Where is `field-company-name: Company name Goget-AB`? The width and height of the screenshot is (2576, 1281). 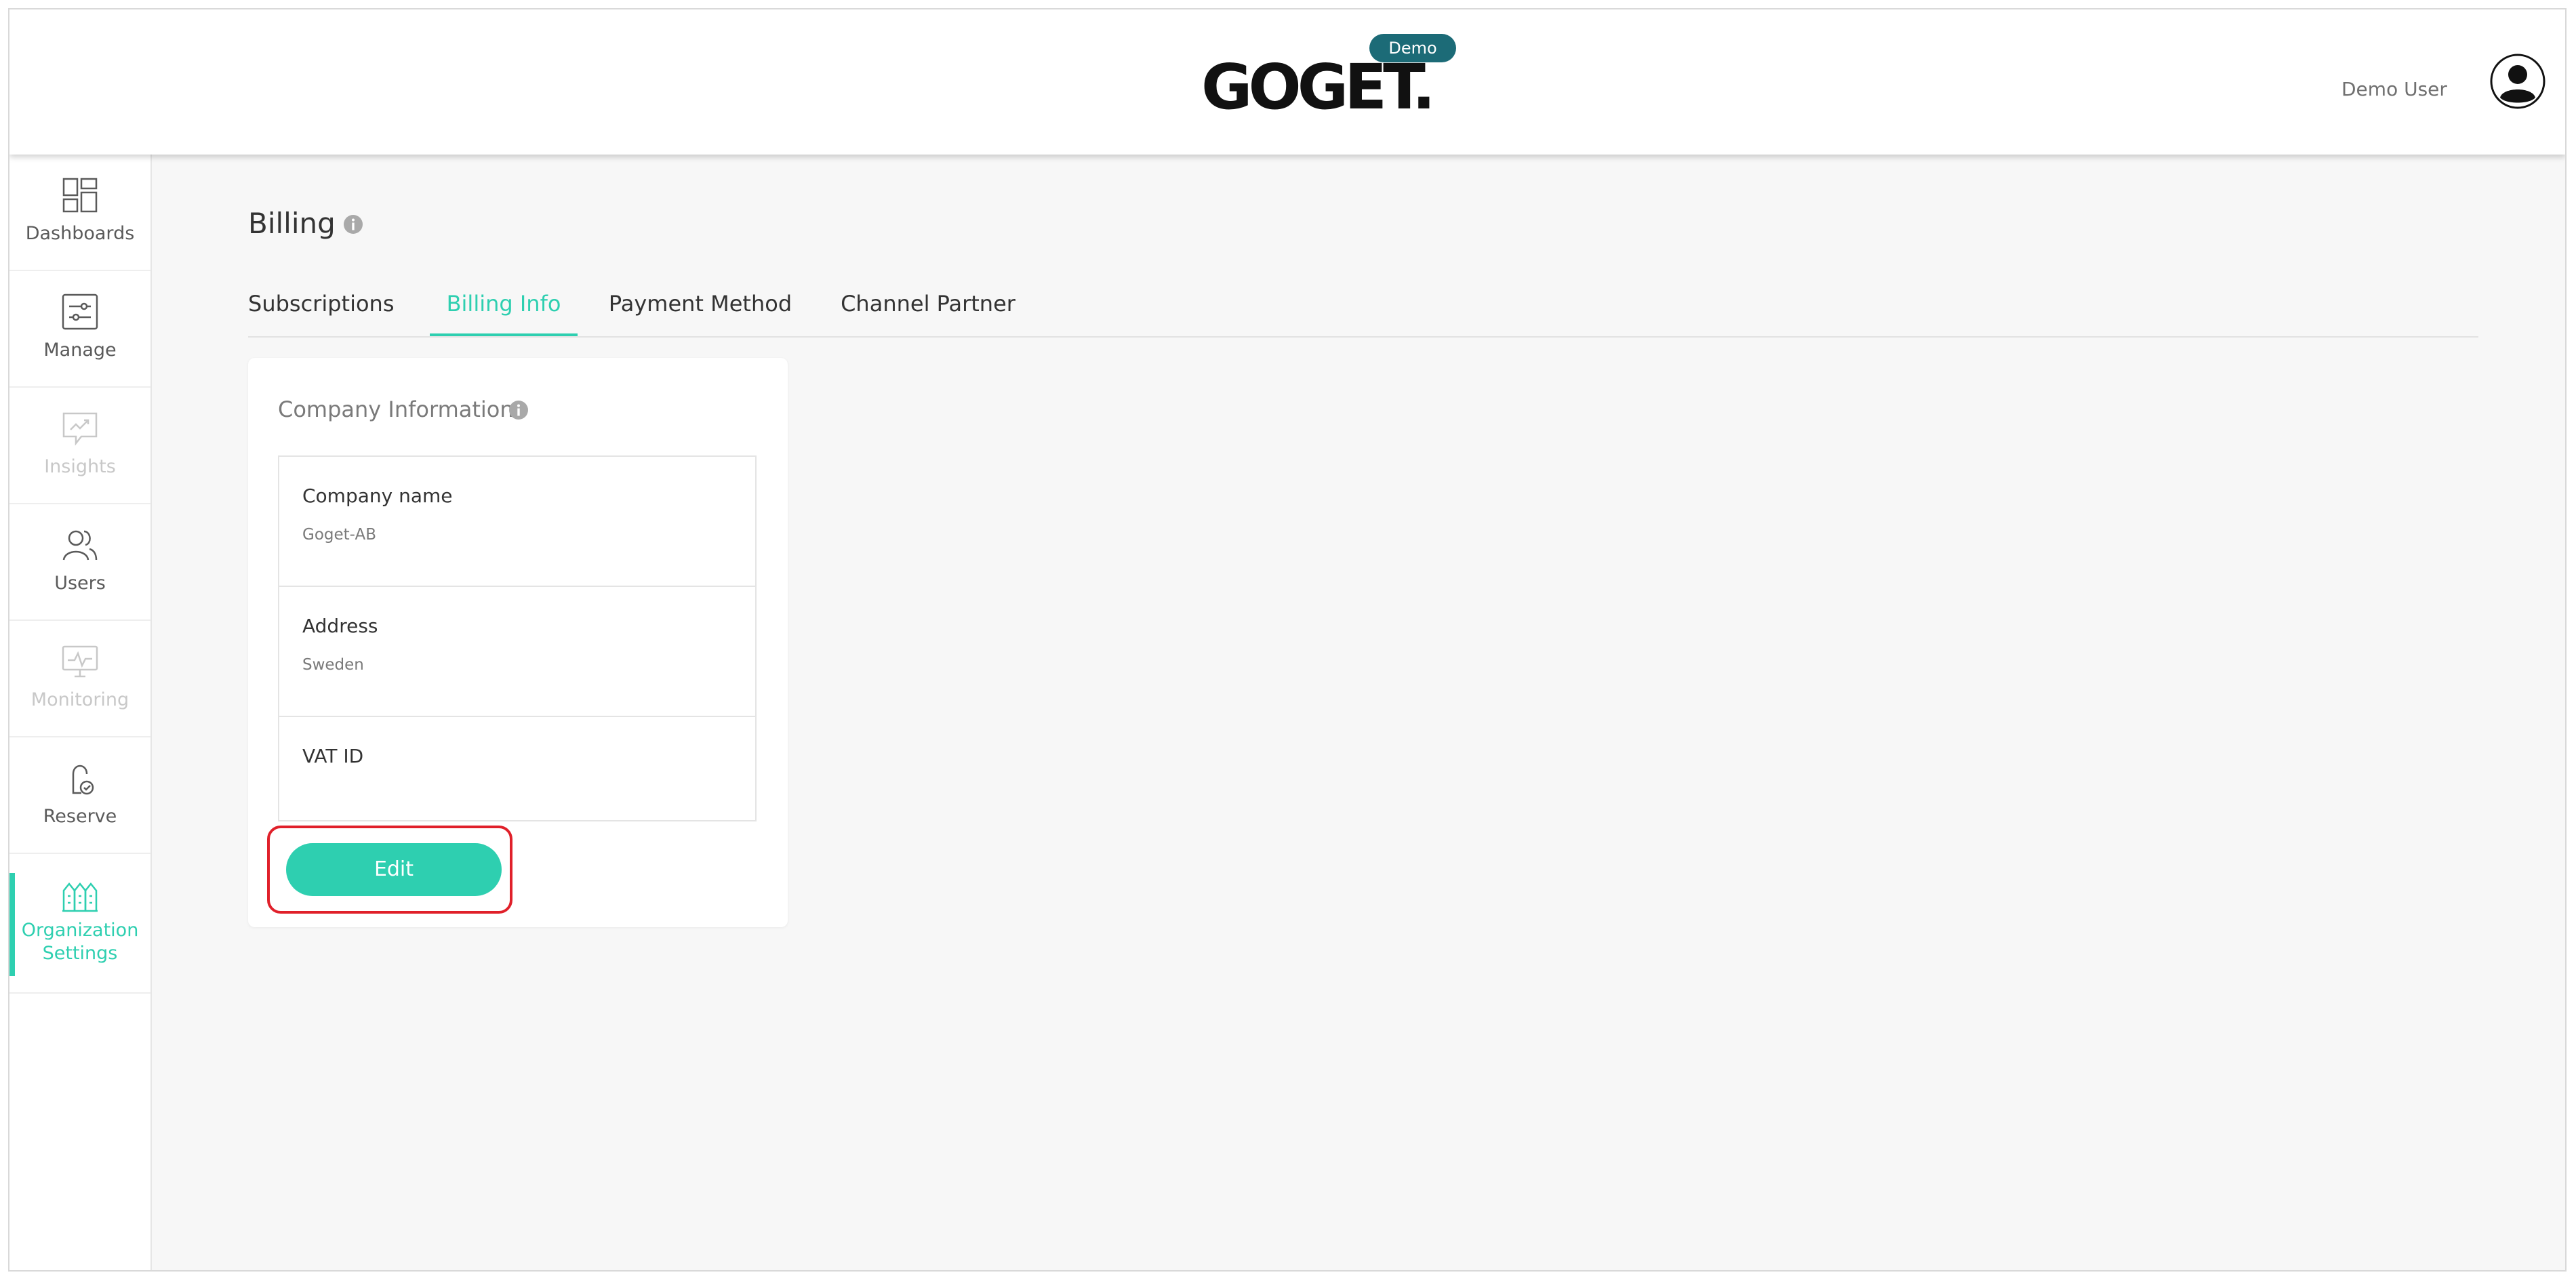 field-company-name: Company name Goget-AB is located at coordinates (517, 522).